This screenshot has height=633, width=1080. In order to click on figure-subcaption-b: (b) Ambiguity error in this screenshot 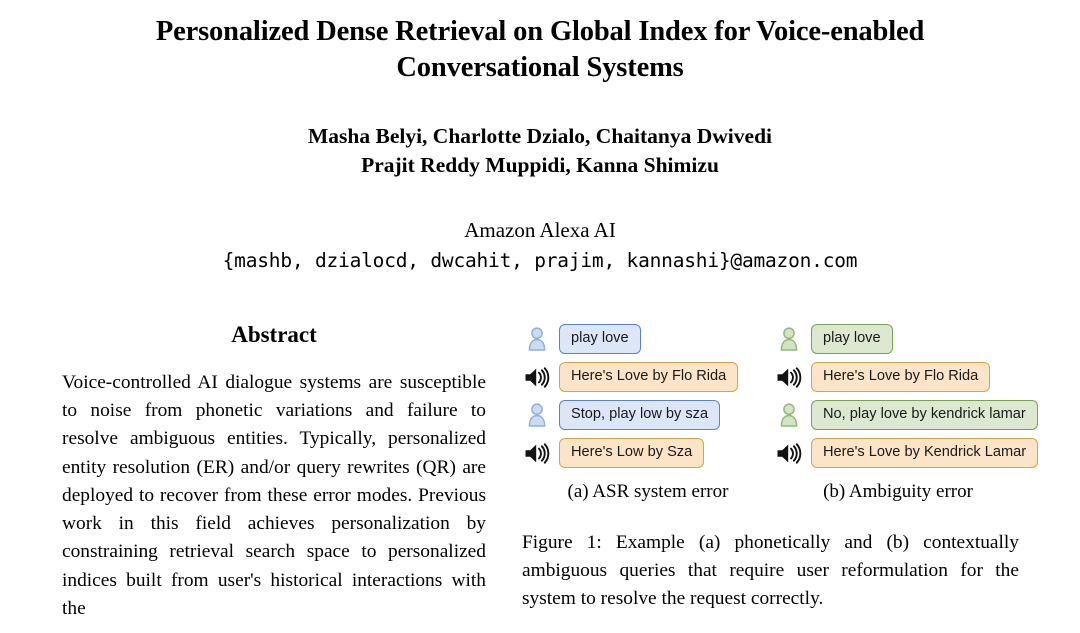, I will do `click(898, 491)`.